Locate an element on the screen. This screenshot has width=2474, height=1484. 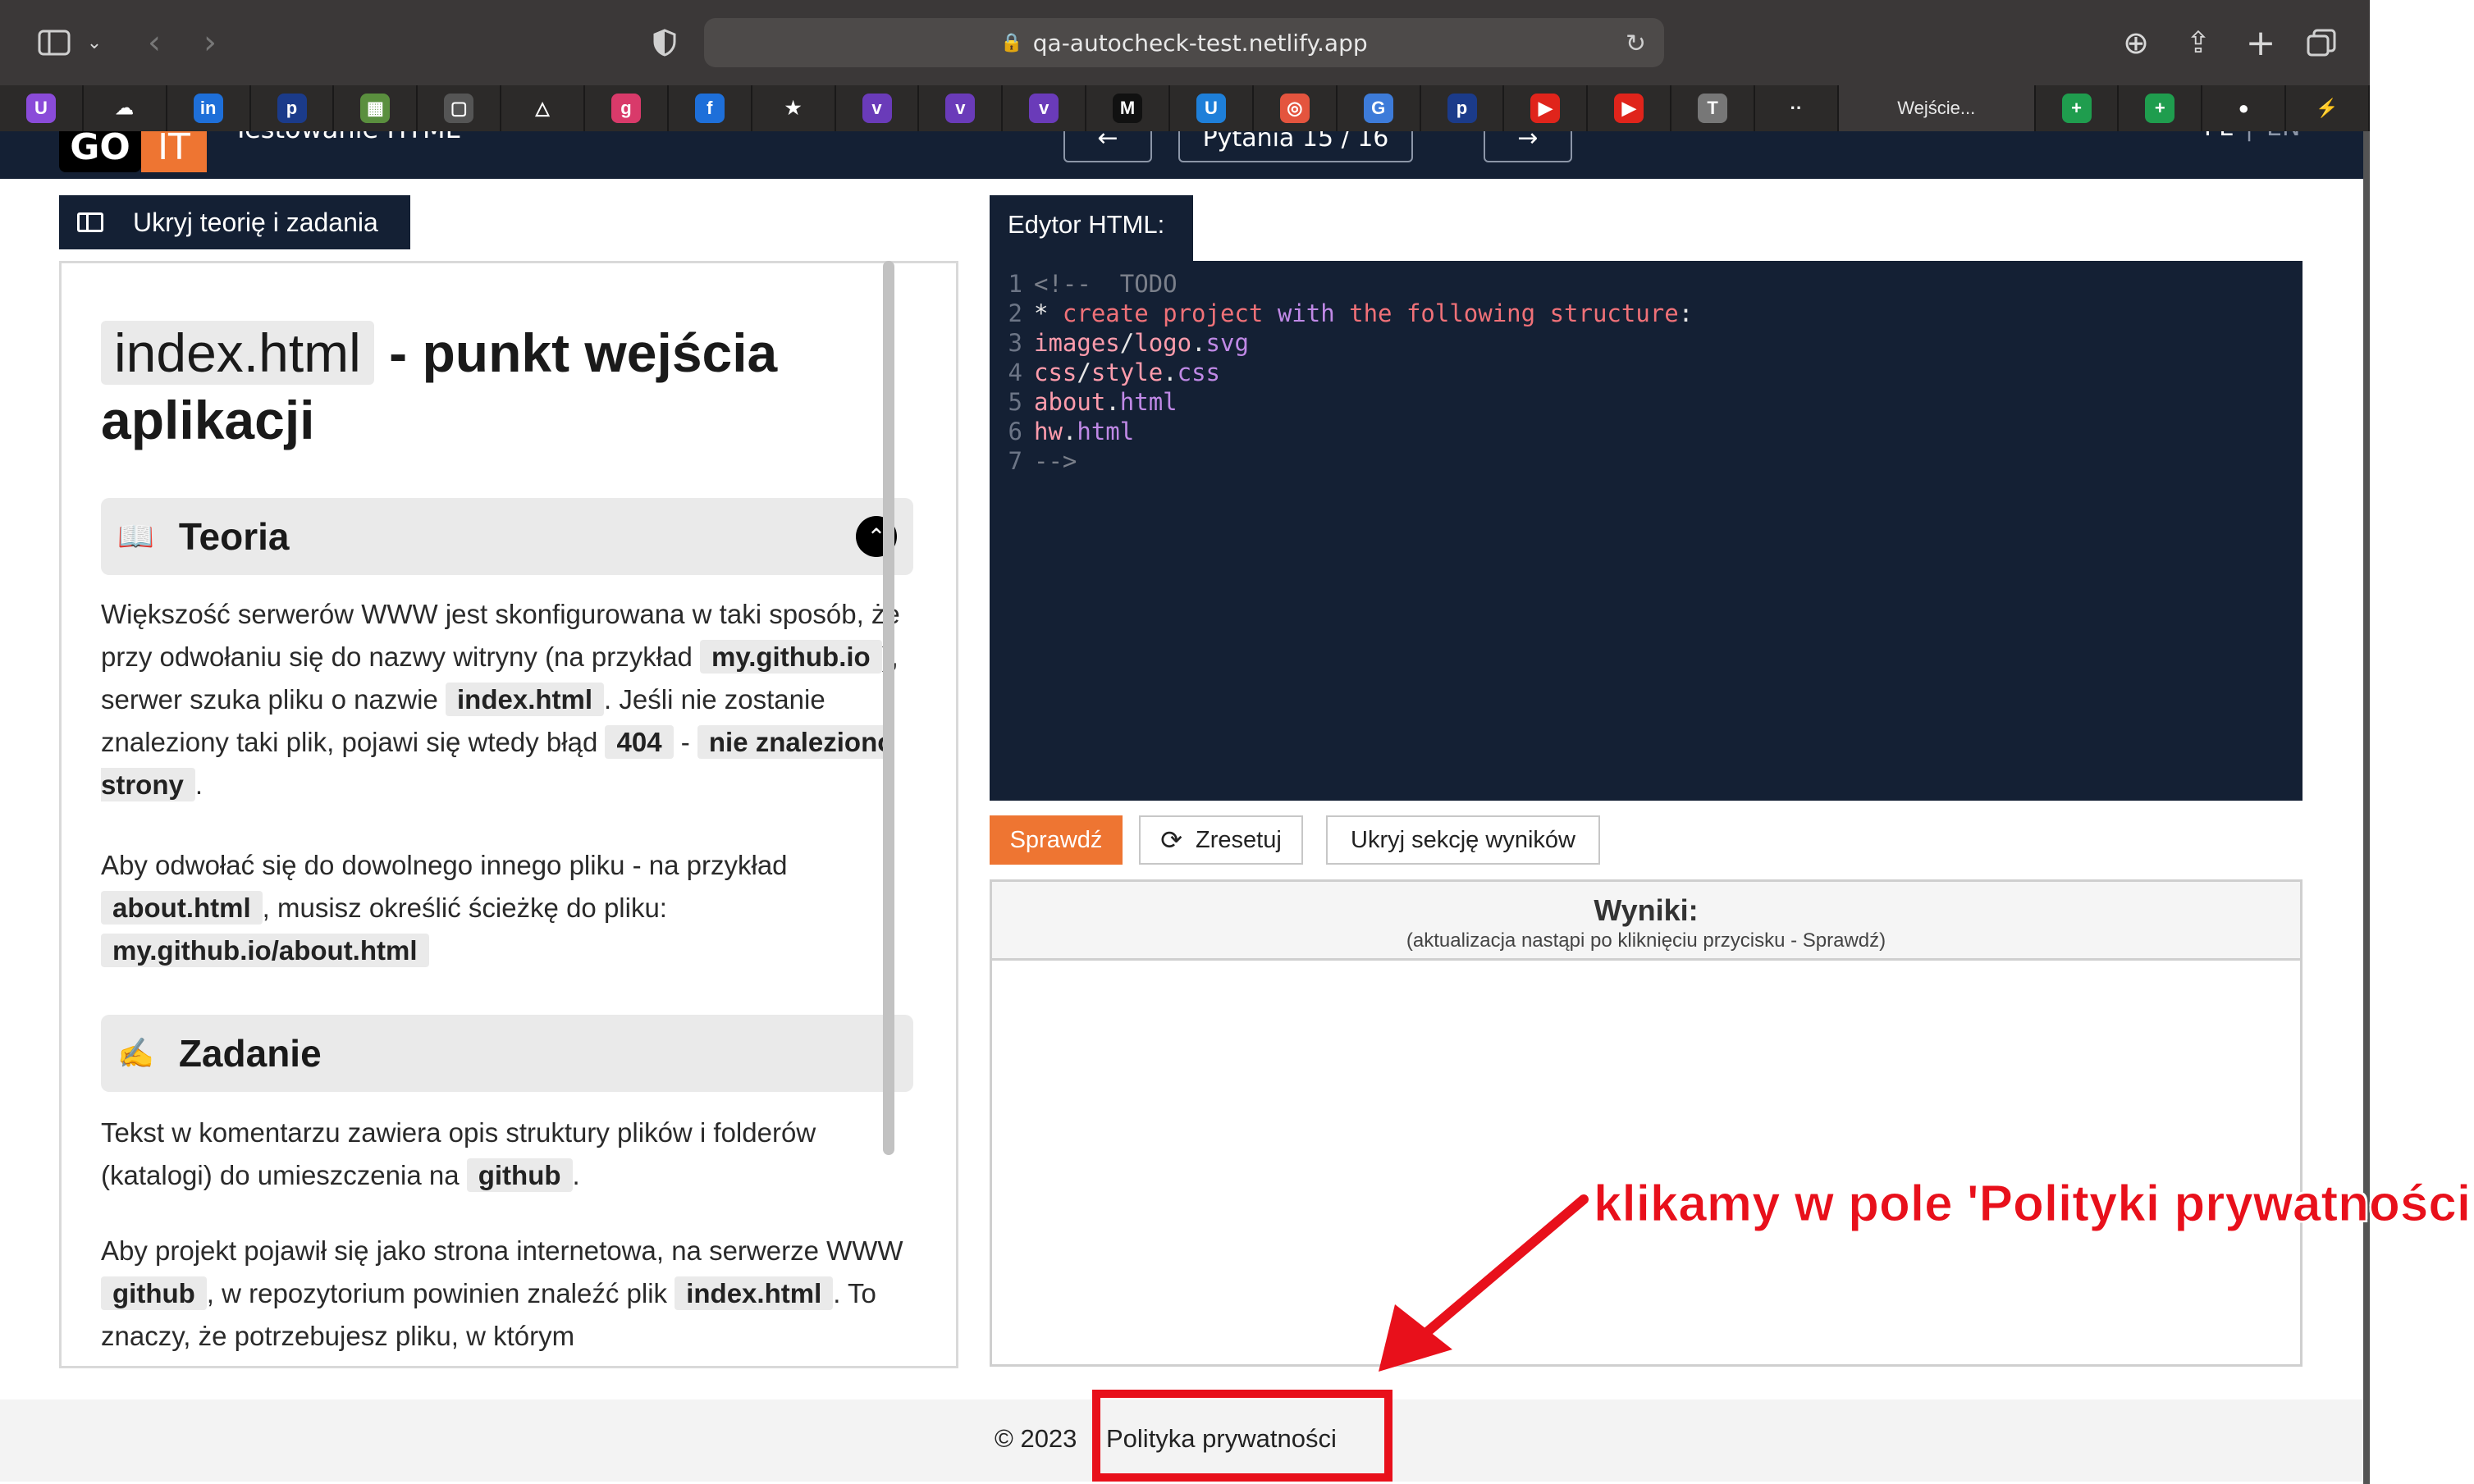
forward-icon: › is located at coordinates (210, 42).